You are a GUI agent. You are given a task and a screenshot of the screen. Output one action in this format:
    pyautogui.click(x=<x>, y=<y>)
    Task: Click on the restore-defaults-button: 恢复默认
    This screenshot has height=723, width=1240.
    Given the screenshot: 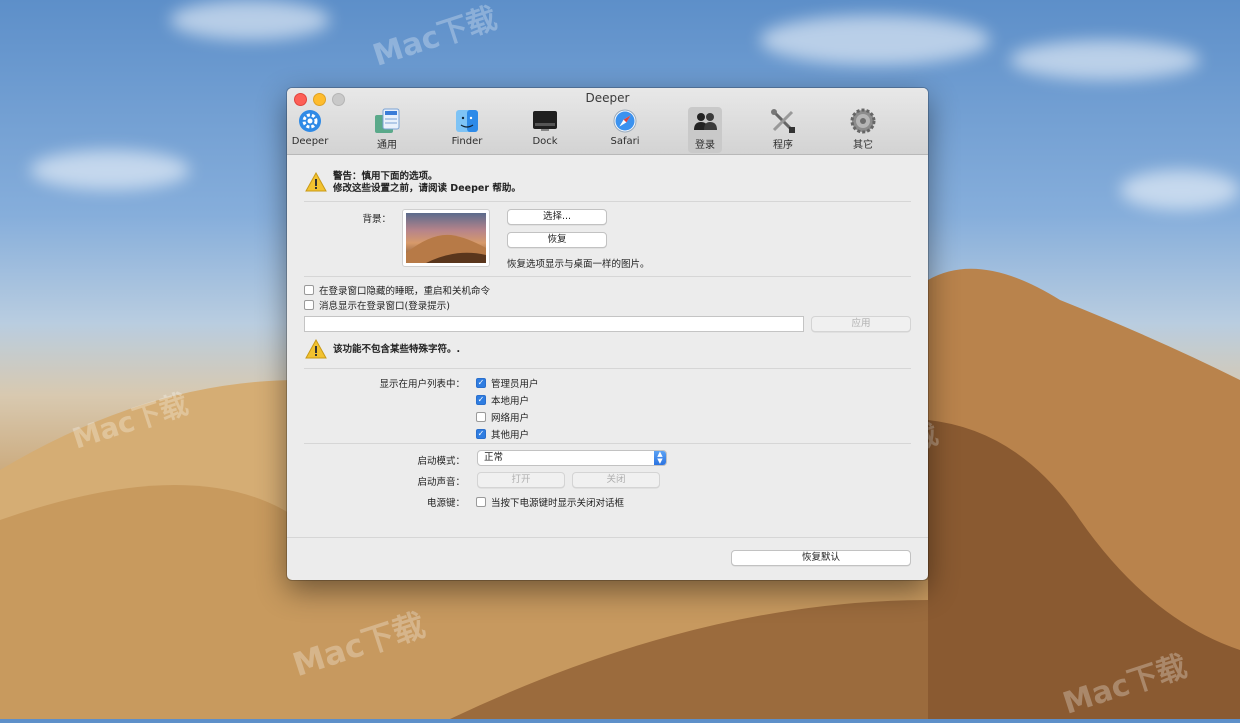 What is the action you would take?
    pyautogui.click(x=821, y=558)
    